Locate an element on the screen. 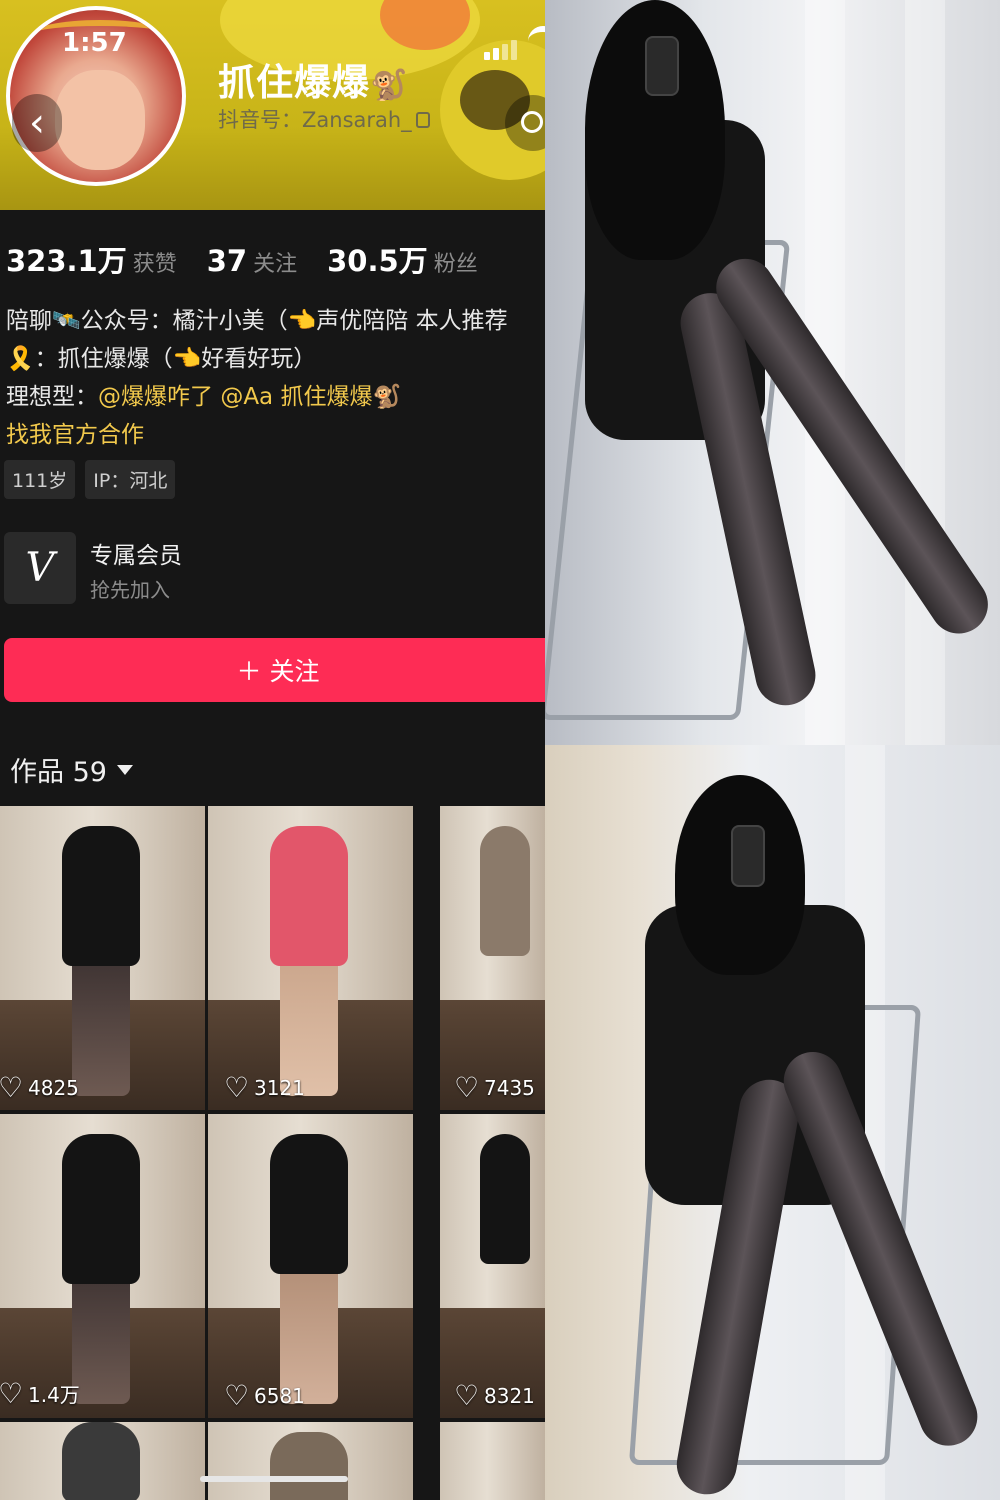  bio-line-3: 理想型：@爆爆咋了 @Aa 抓住爆爆🐒 is located at coordinates (275, 397).